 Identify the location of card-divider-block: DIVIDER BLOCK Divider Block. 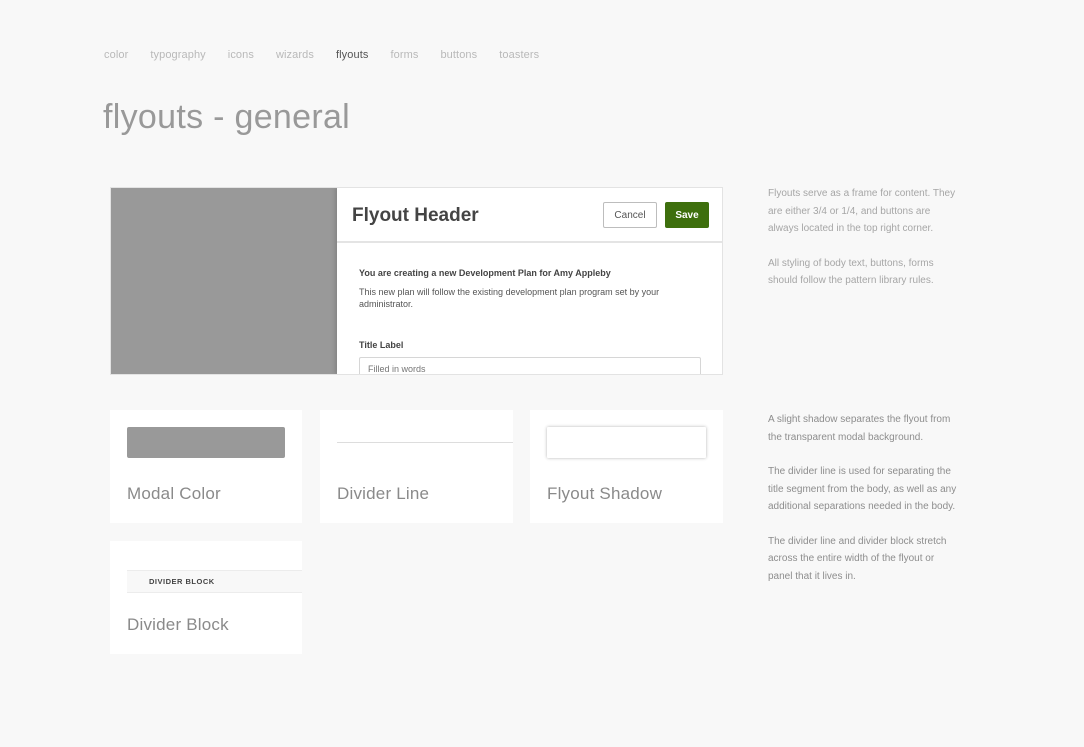
(206, 597).